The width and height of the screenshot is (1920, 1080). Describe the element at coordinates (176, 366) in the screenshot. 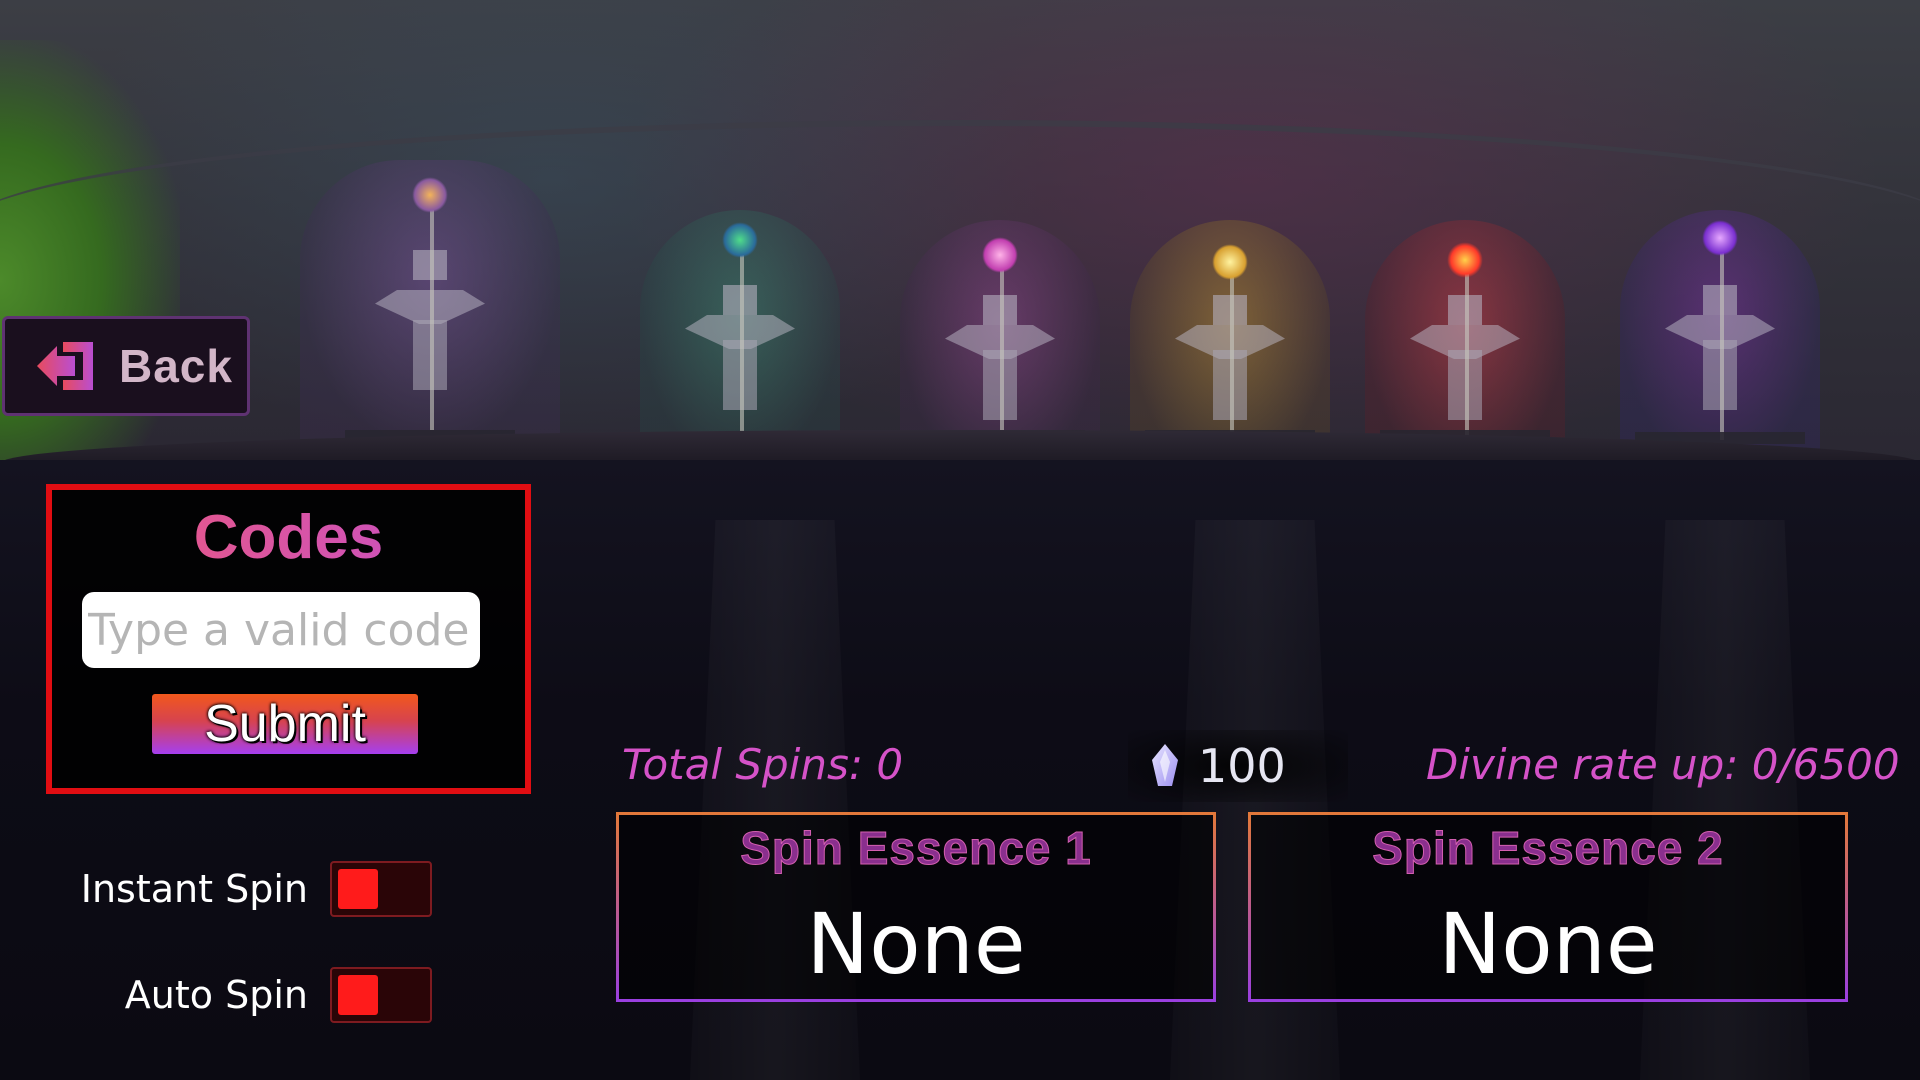

I see `back-label: Back` at that location.